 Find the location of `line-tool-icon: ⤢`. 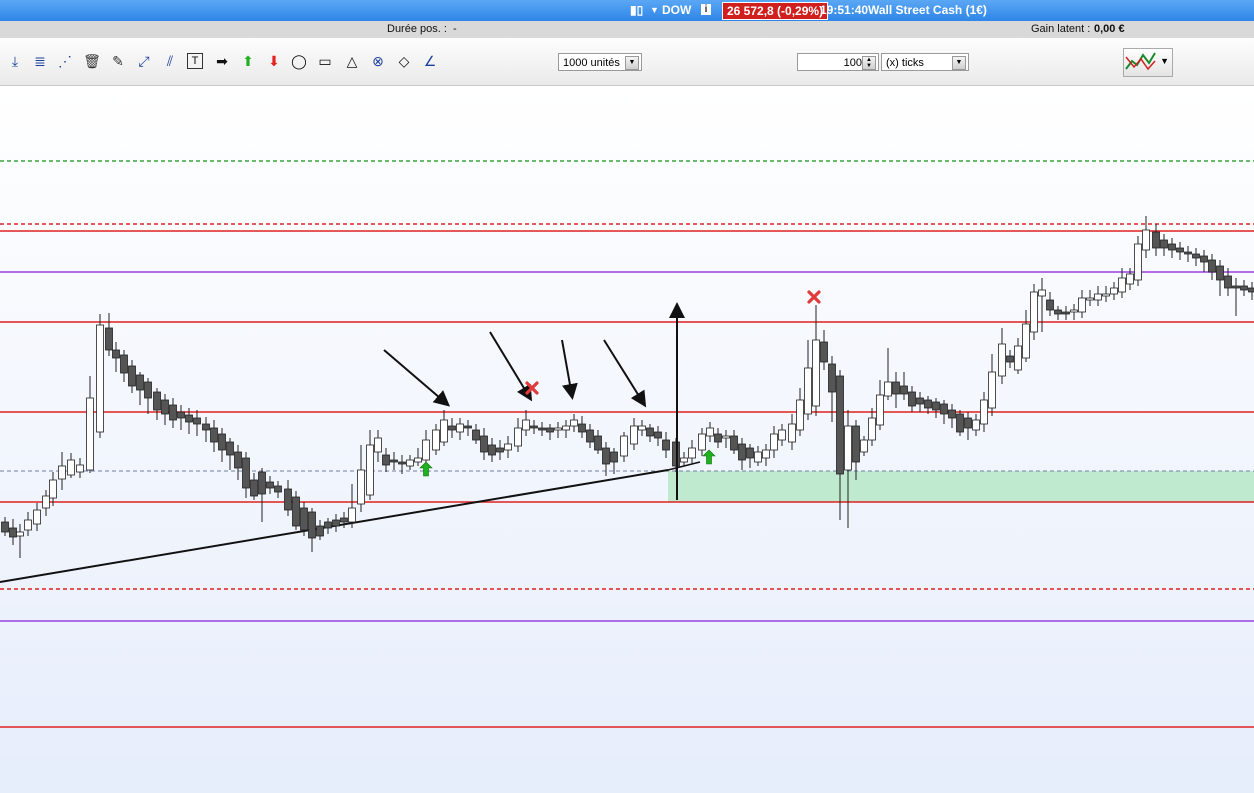

line-tool-icon: ⤢ is located at coordinates (144, 61).